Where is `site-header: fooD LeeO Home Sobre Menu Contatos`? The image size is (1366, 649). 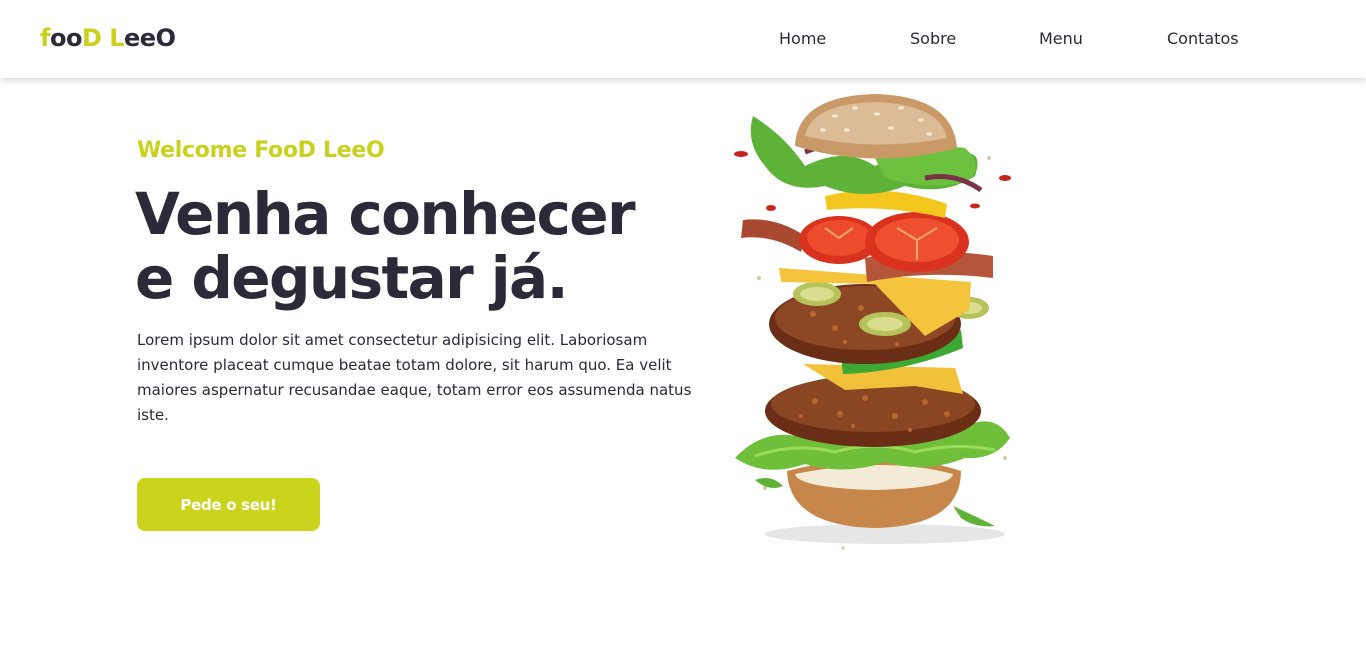 site-header: fooD LeeO Home Sobre Menu Contatos is located at coordinates (683, 39).